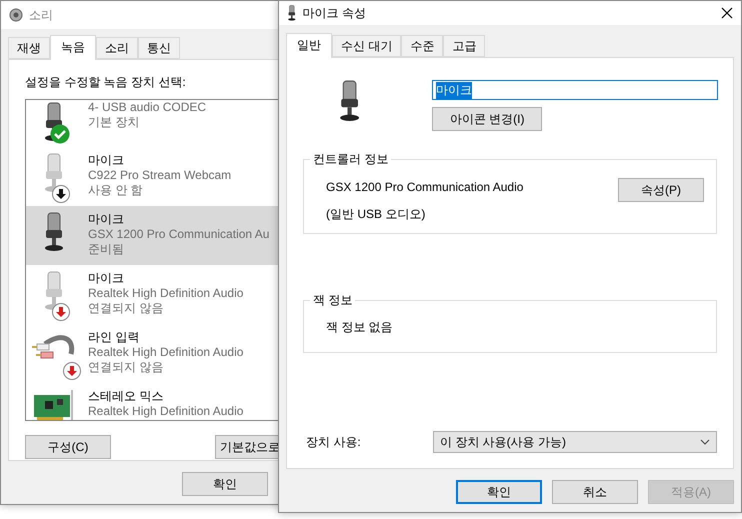  I want to click on device-description: GSX 1200 Pro Communication Au, so click(179, 234).